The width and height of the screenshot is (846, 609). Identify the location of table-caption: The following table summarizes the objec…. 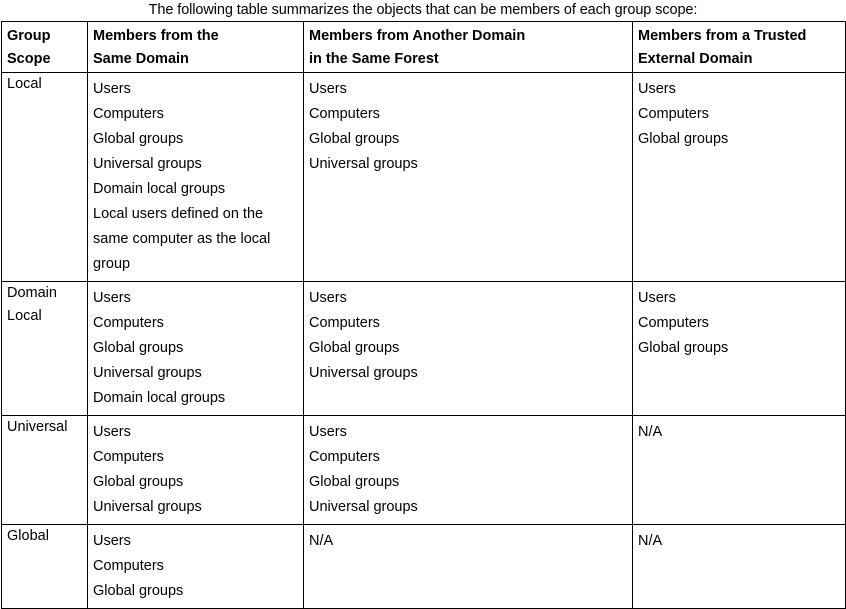
(423, 10).